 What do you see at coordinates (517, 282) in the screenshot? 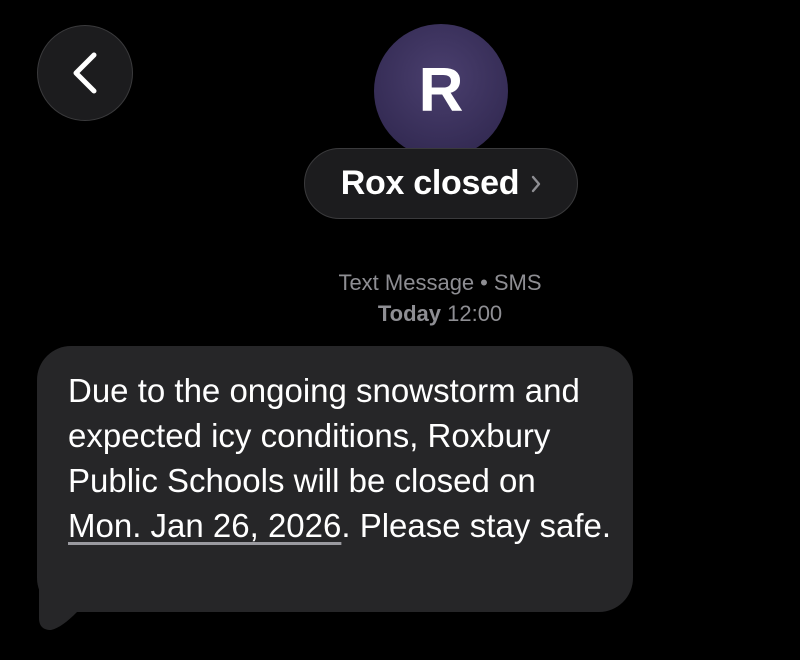
I see `protocol-type: SMS` at bounding box center [517, 282].